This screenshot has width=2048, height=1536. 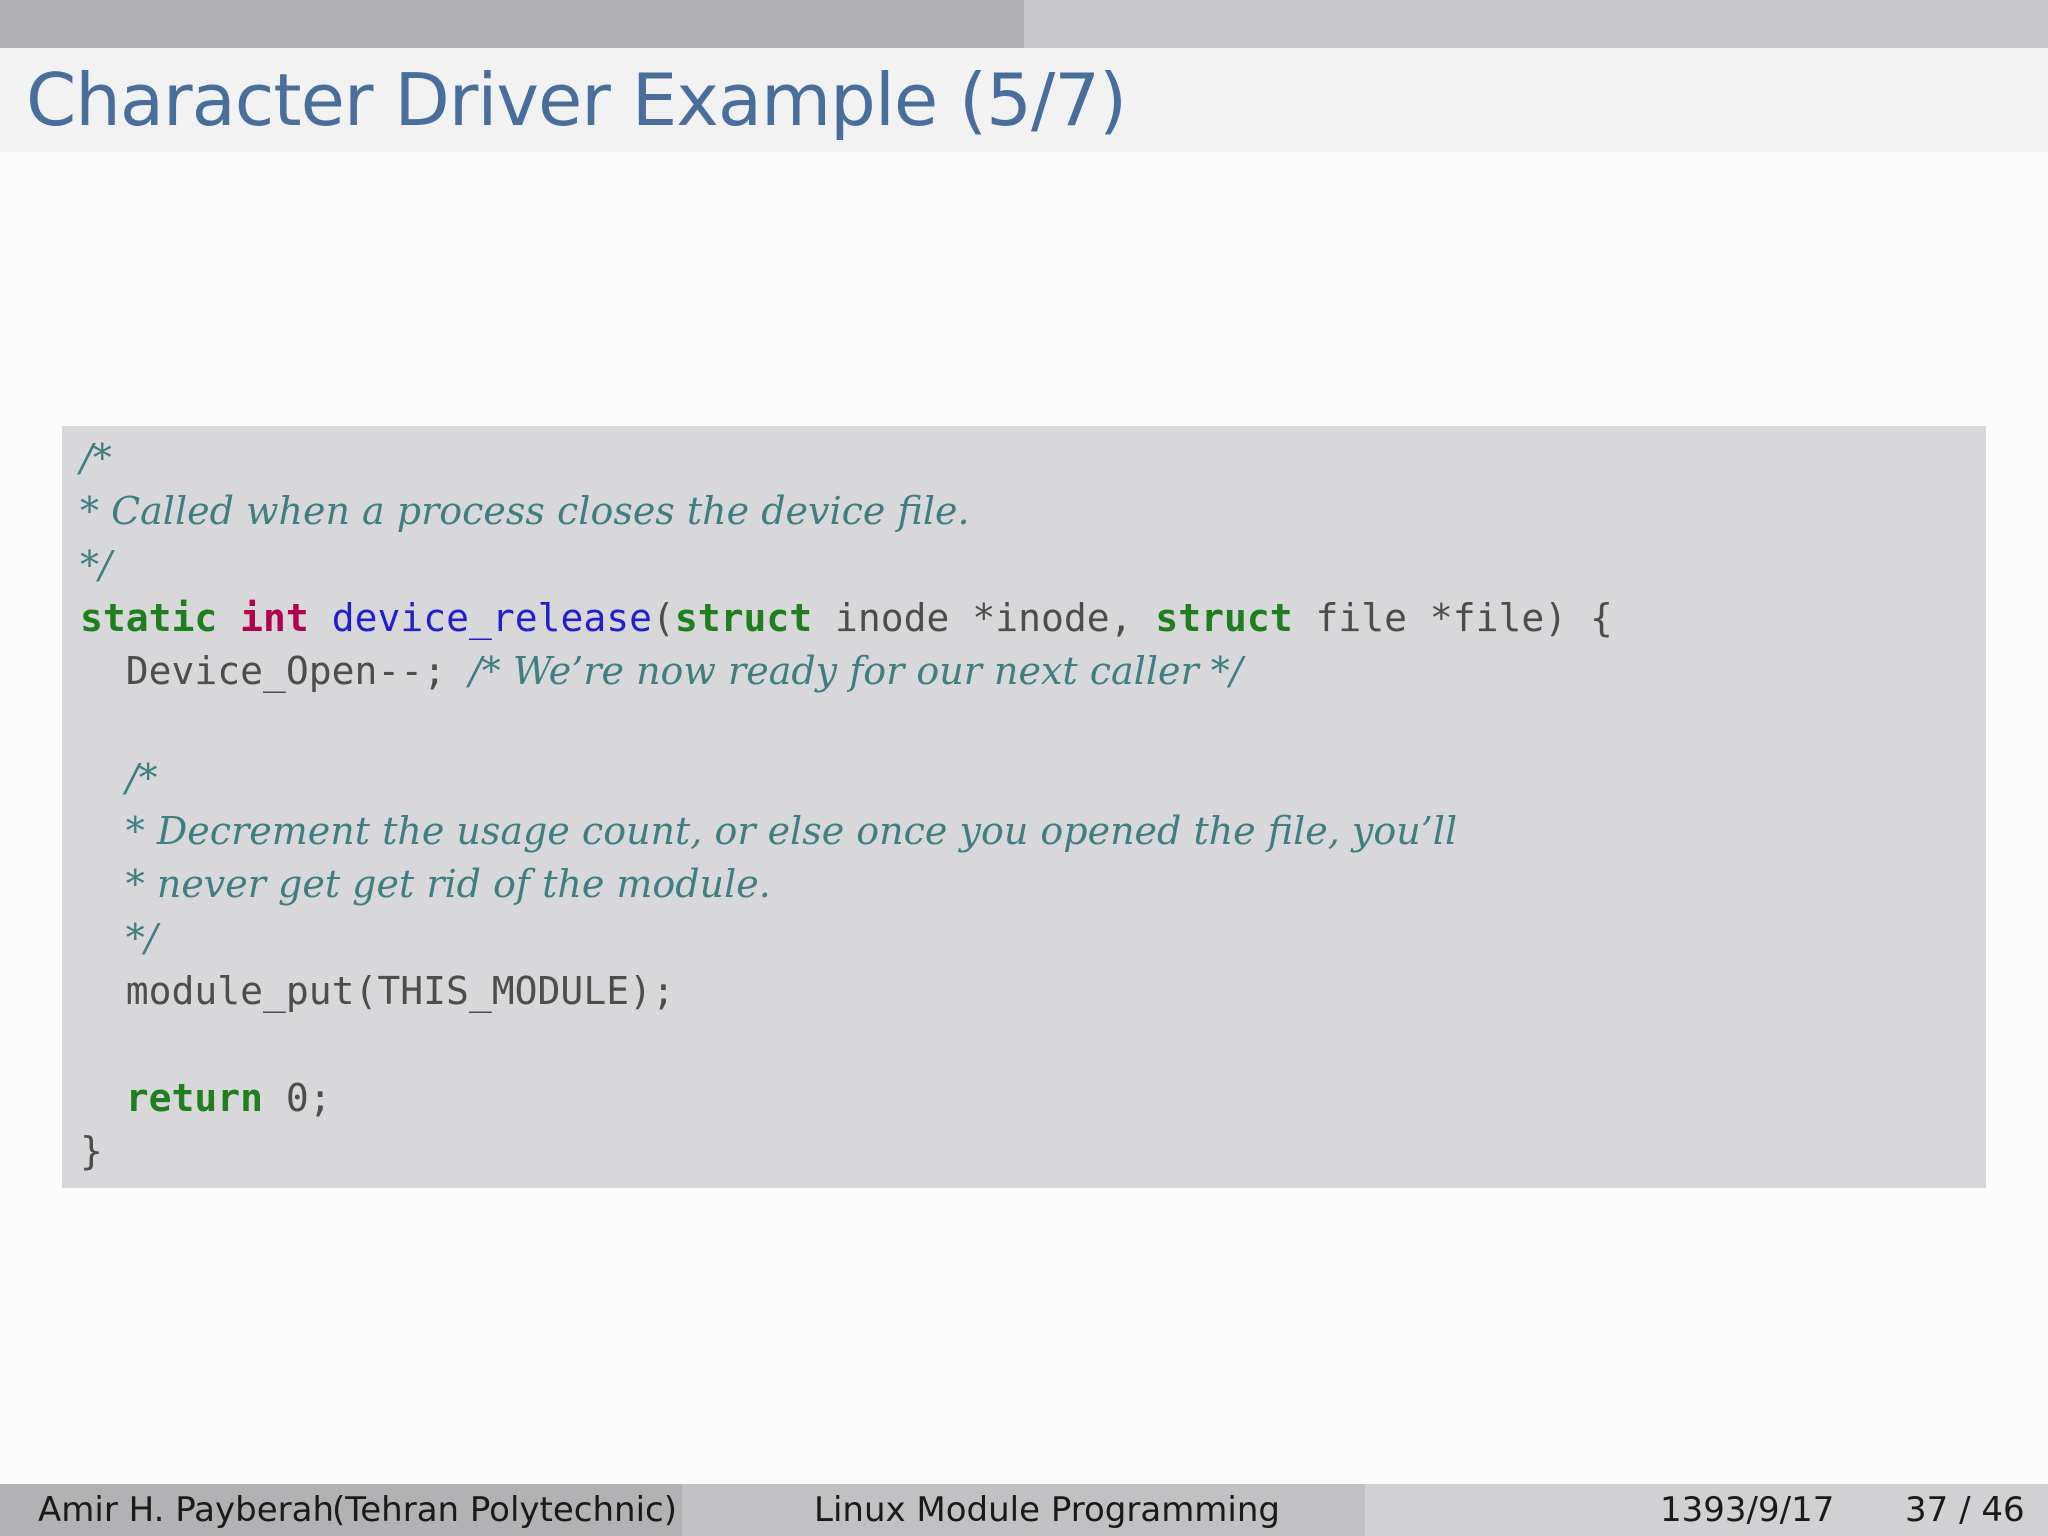 I want to click on code-type: int, so click(x=274, y=617).